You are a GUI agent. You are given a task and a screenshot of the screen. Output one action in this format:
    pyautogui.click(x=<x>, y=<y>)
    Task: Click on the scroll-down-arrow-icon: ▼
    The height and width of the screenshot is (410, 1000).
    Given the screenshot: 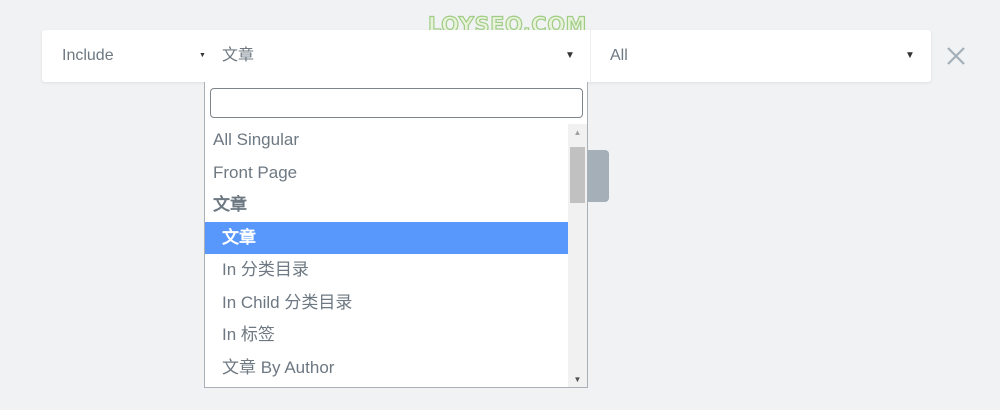 What is the action you would take?
    pyautogui.click(x=577, y=379)
    